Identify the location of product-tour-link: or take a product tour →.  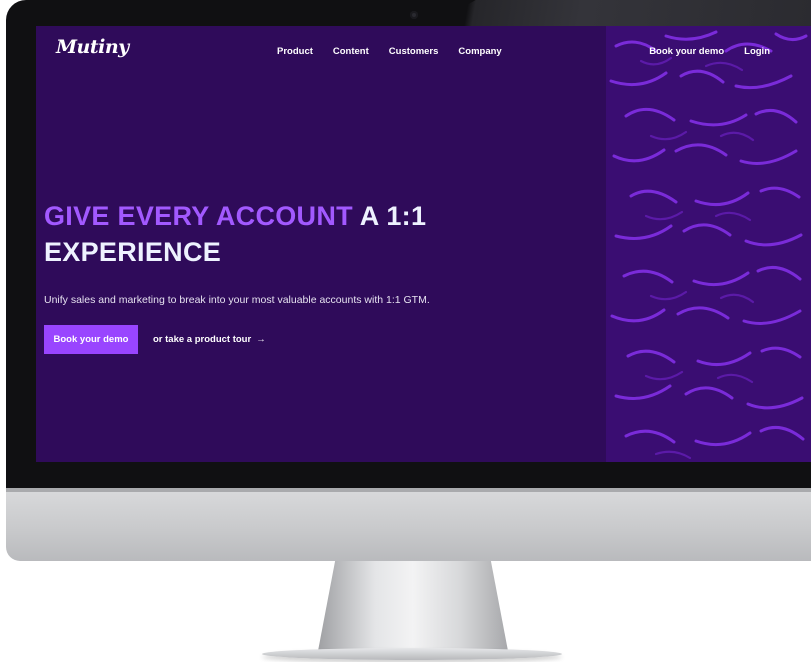
(209, 339).